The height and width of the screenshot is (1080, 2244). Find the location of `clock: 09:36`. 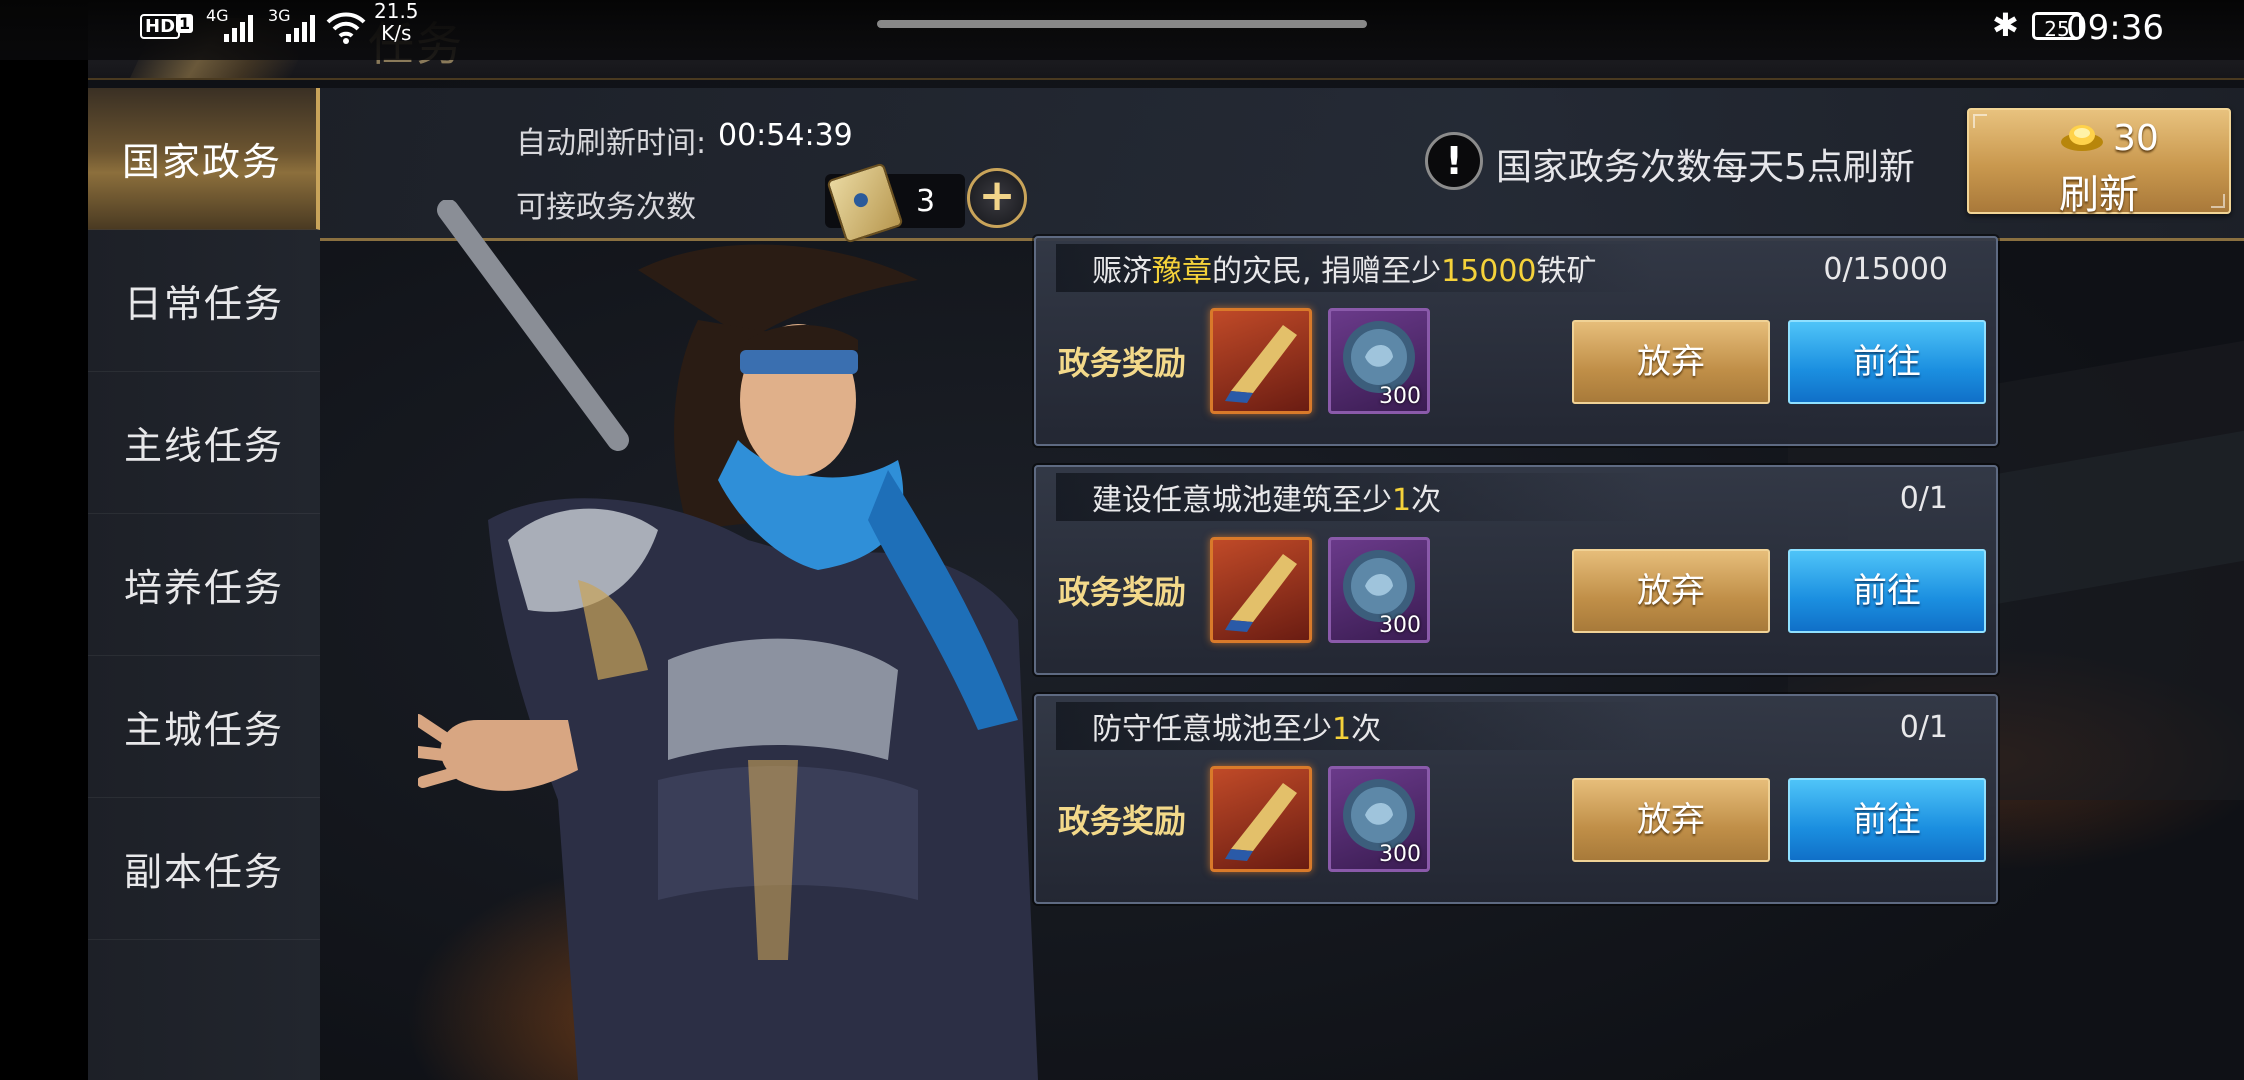

clock: 09:36 is located at coordinates (2115, 28).